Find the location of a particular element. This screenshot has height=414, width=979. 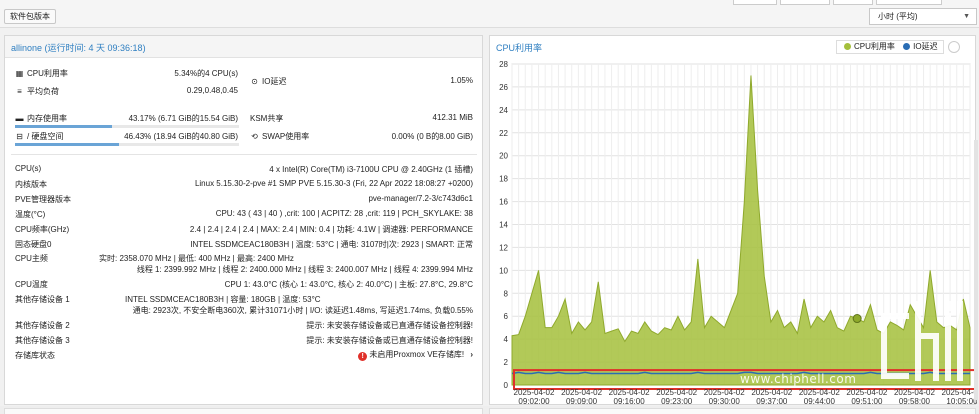

y-tick-label: 18 is located at coordinates (503, 179).